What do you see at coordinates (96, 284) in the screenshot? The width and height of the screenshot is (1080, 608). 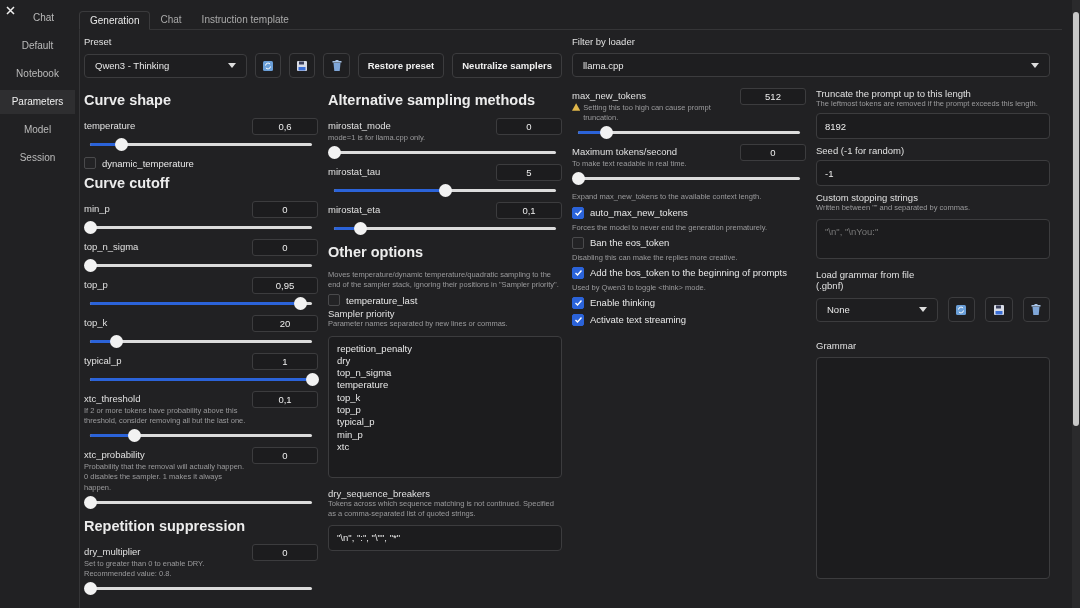 I see `slider-label: top_p` at bounding box center [96, 284].